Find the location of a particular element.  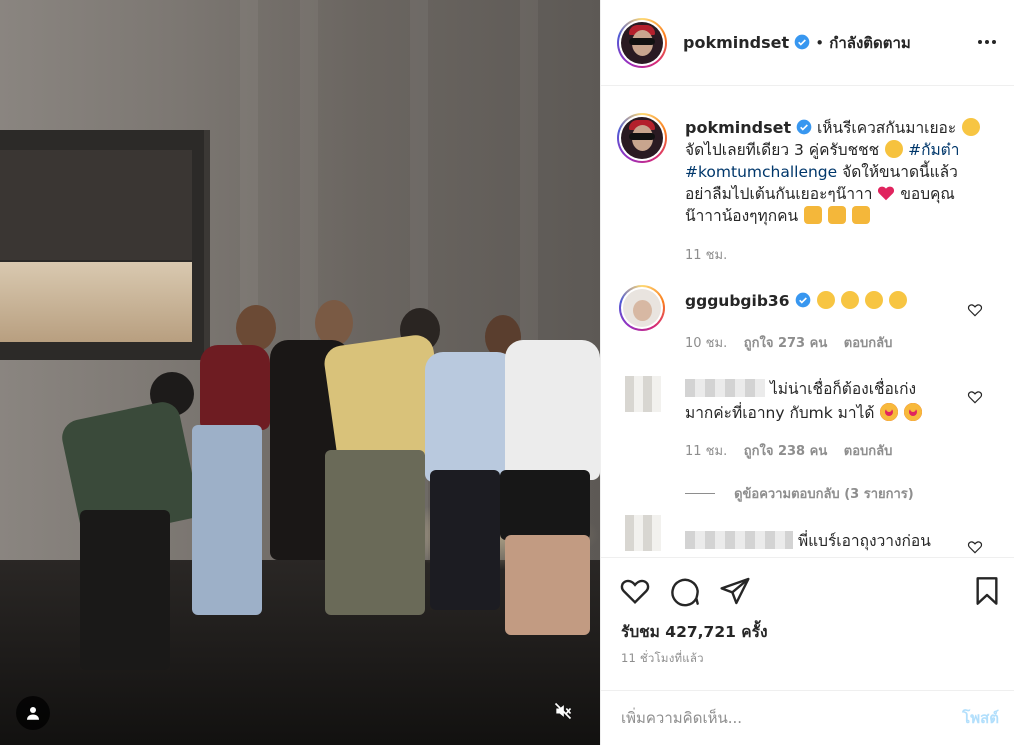

comment-time: 10 ชม. is located at coordinates (706, 343).